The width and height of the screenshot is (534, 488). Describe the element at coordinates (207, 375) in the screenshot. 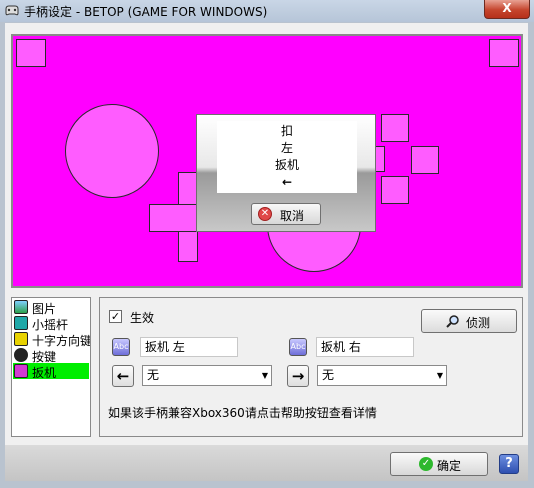

I see `left-mapping-select: 无 ▼` at that location.